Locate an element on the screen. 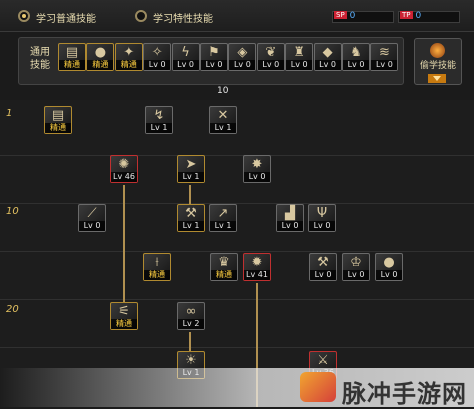 This screenshot has width=474, height=409. tree-skill-s17: ● Lv 0 is located at coordinates (389, 267).